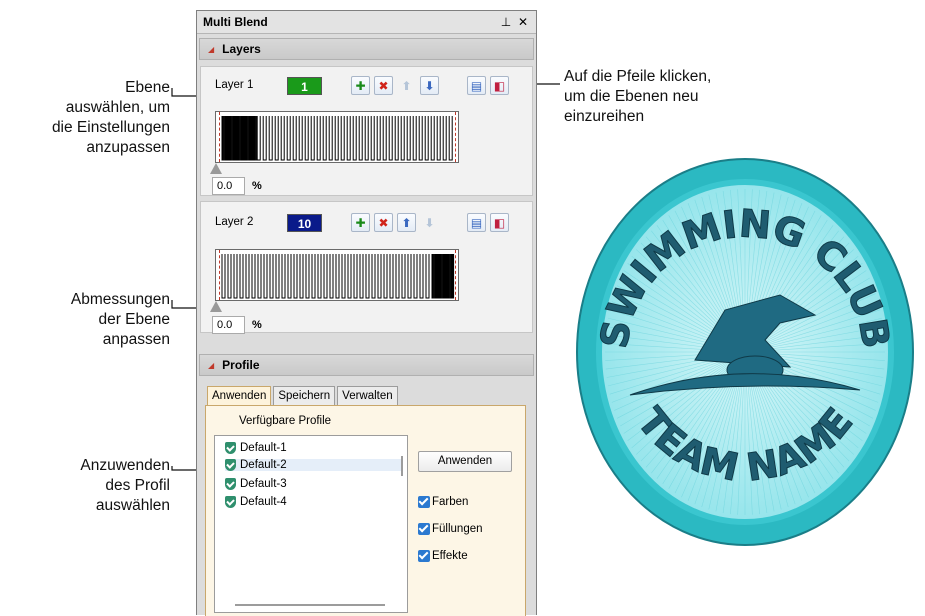 The width and height of the screenshot is (925, 616). What do you see at coordinates (263, 502) in the screenshot?
I see `profile-name: Default-4` at bounding box center [263, 502].